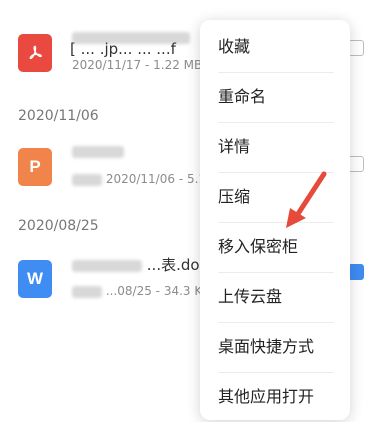 The width and height of the screenshot is (376, 422). I want to click on menu-item-desktop-shortcut: 桌面快捷方式, so click(276, 347).